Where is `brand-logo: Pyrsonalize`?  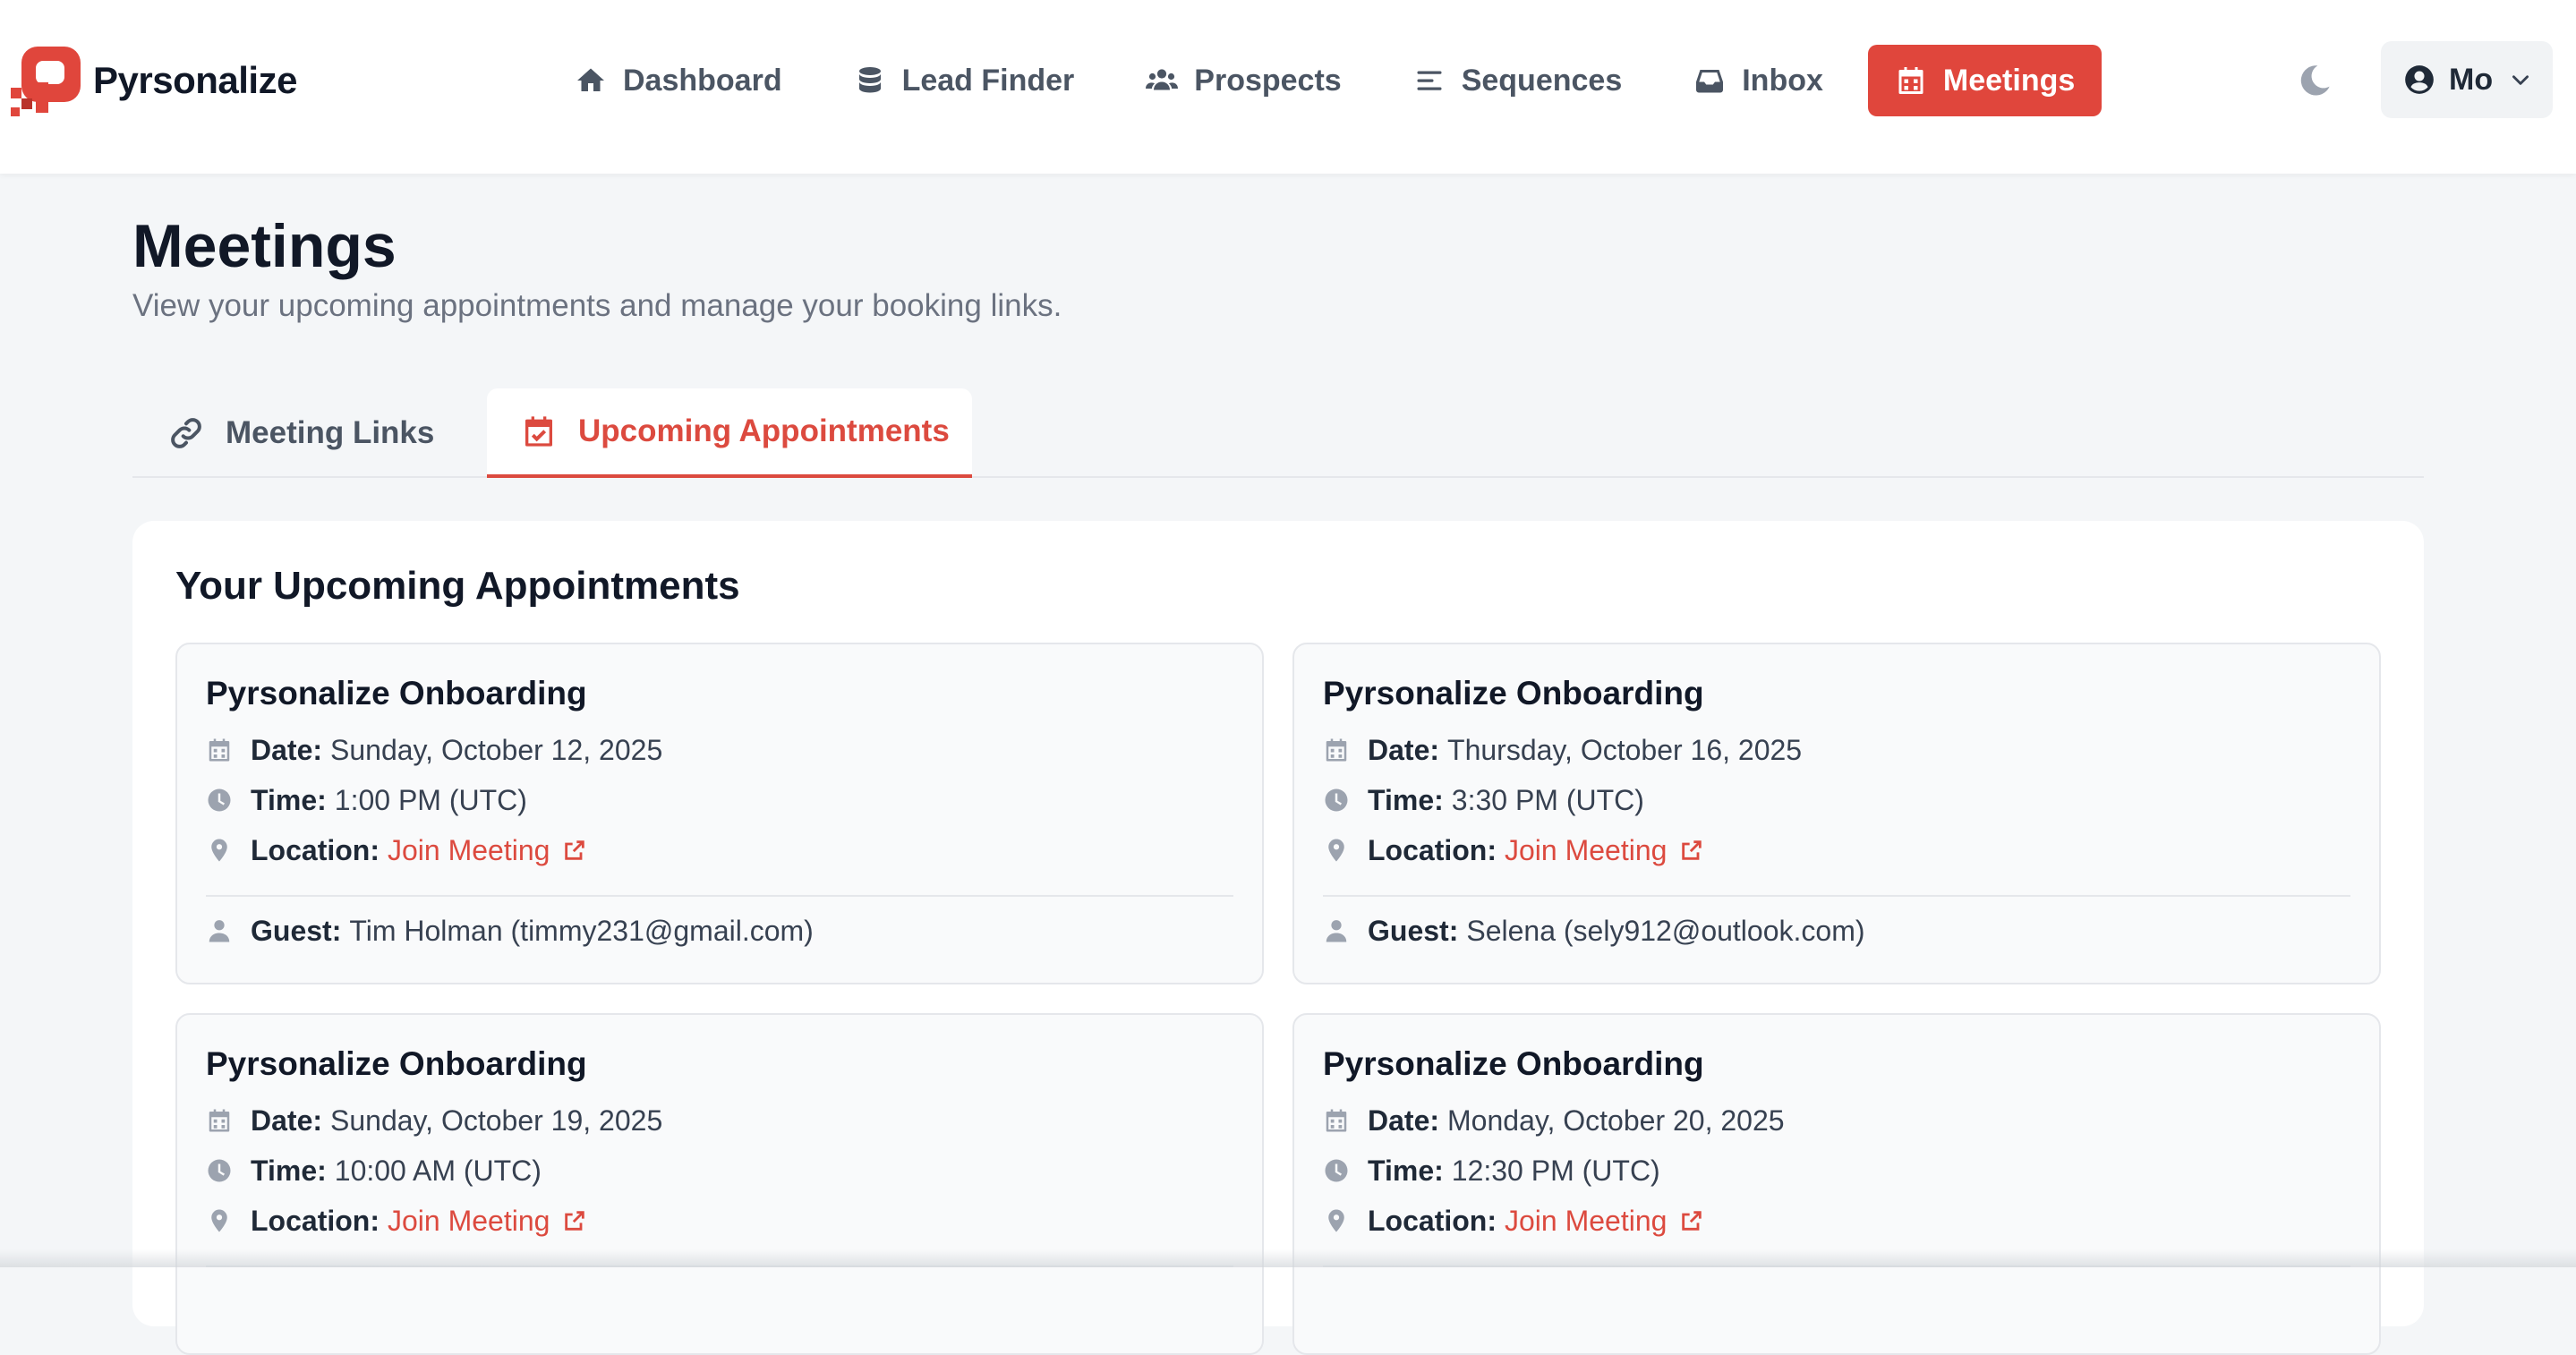 brand-logo: Pyrsonalize is located at coordinates (153, 80).